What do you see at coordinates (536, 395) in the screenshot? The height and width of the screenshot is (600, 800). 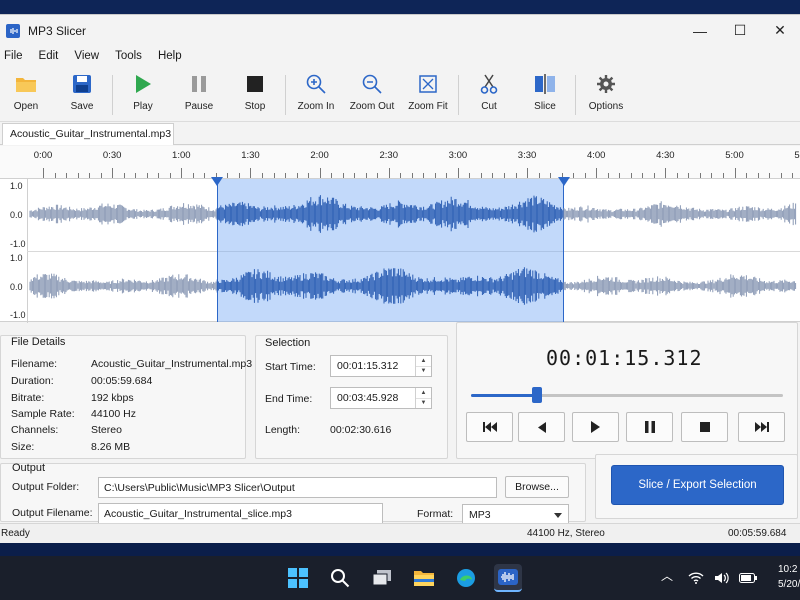 I see `seek-slider-thumb` at bounding box center [536, 395].